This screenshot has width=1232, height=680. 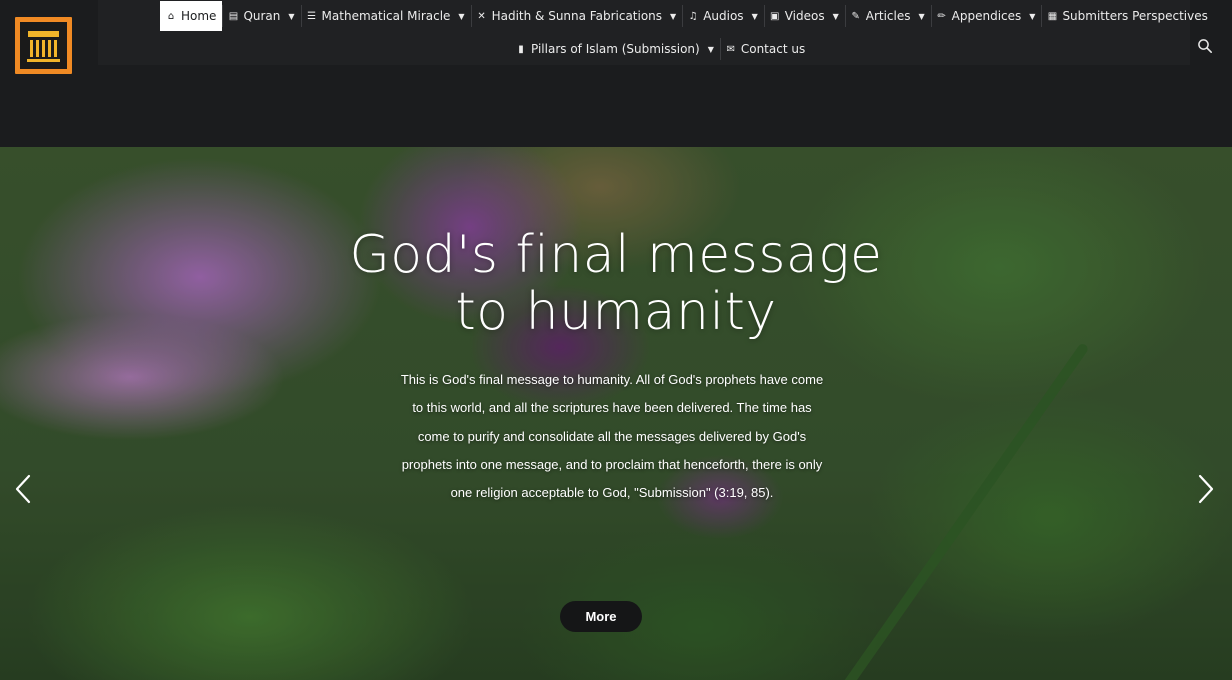 I want to click on nav-item-label: Appendices, so click(x=986, y=16).